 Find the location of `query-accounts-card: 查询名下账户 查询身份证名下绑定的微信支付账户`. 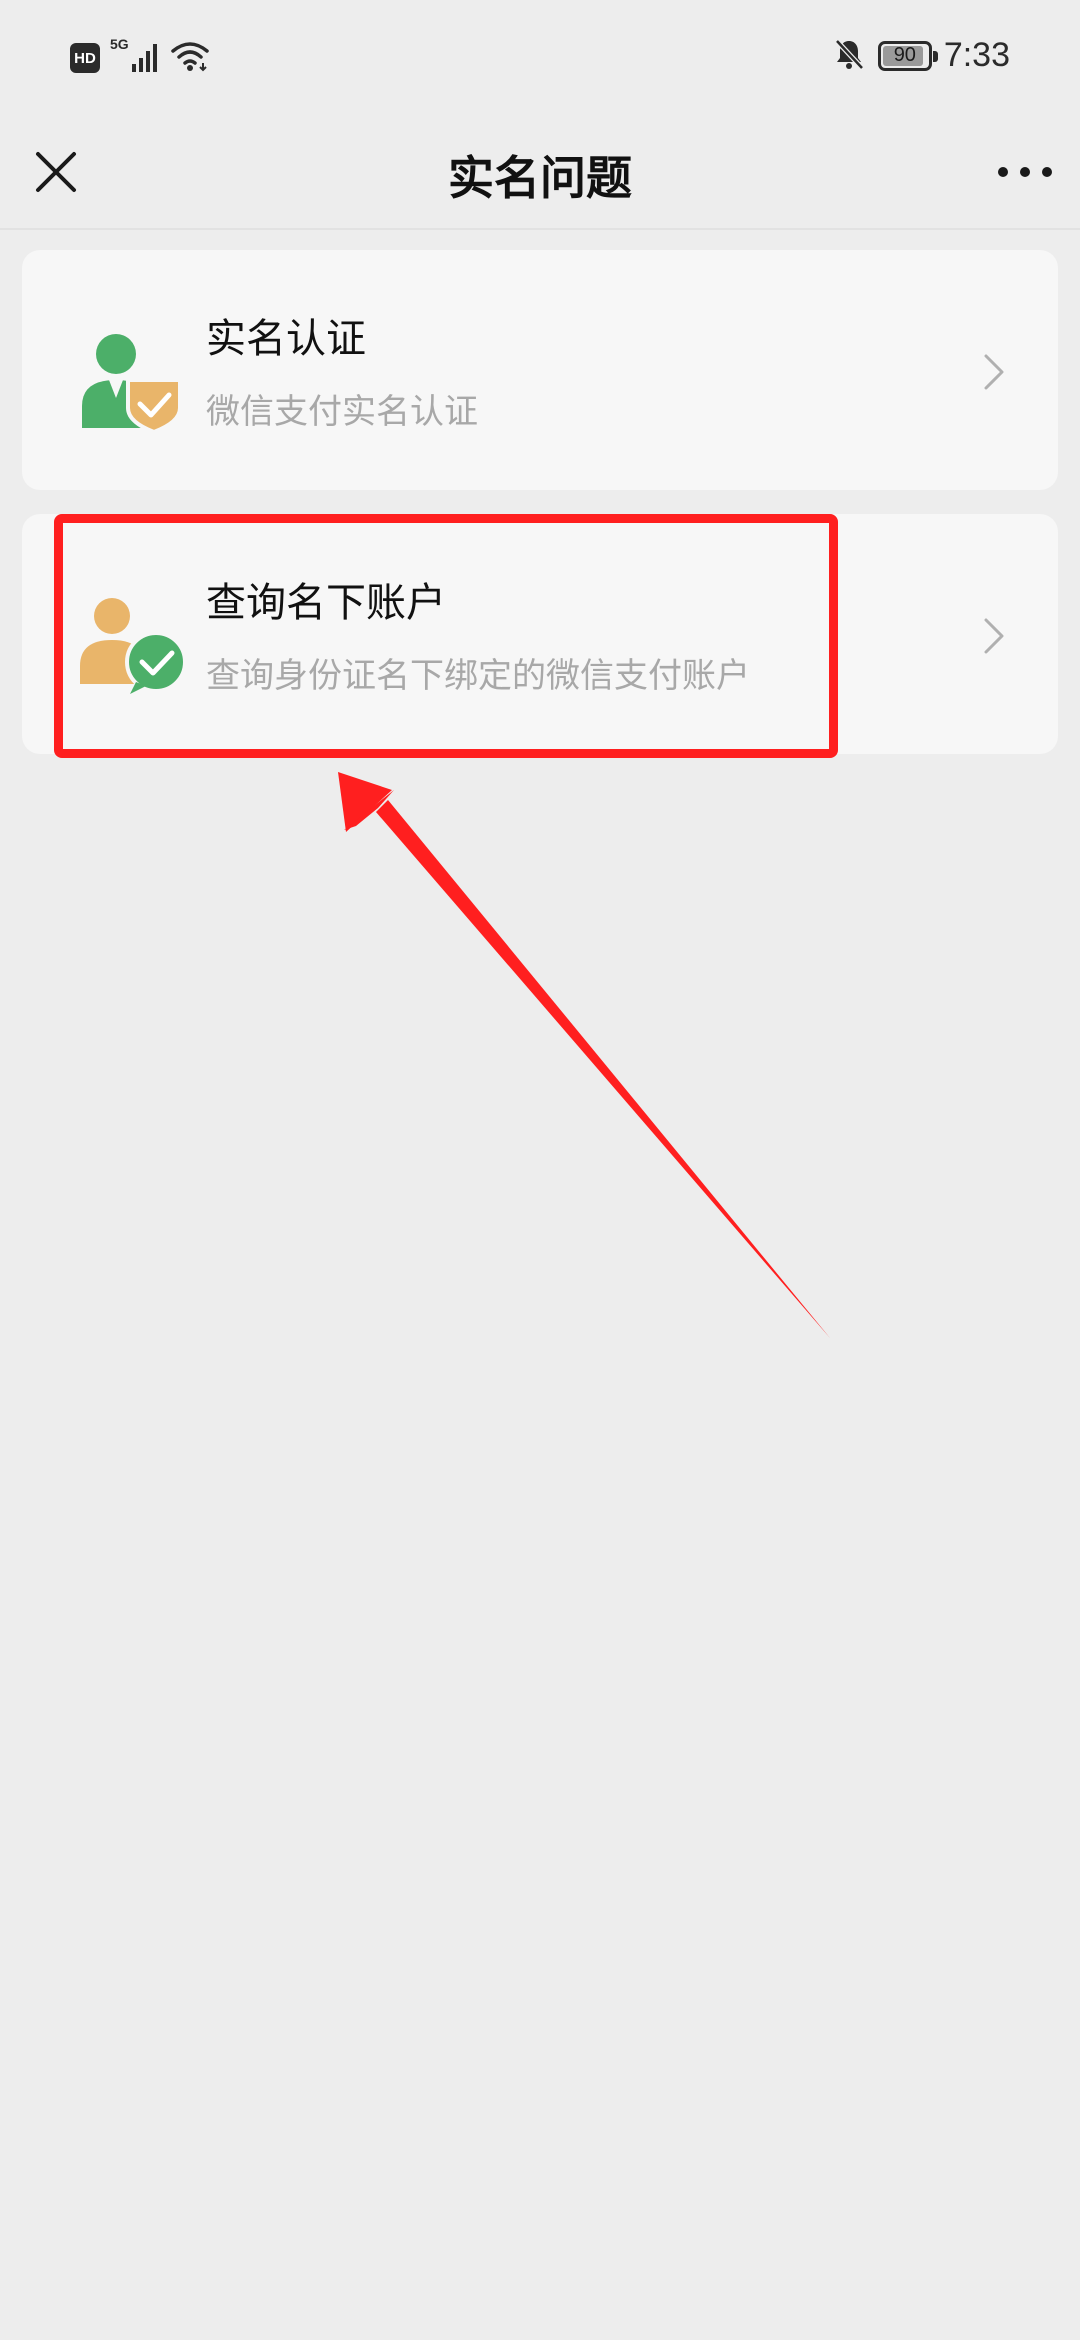

query-accounts-card: 查询名下账户 查询身份证名下绑定的微信支付账户 is located at coordinates (540, 634).